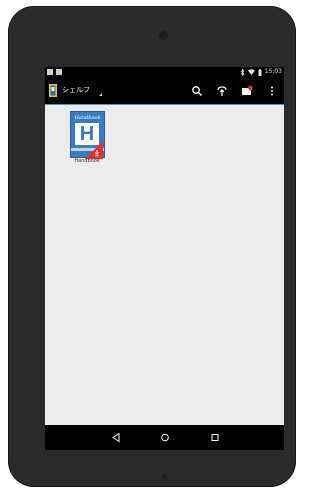 Image resolution: width=320 pixels, height=493 pixels. I want to click on cloud-upload-icon, so click(222, 91).